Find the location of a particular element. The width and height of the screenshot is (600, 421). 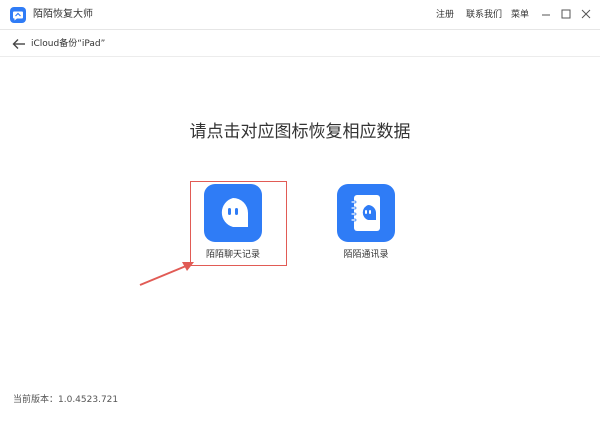

breadcrumb: iCloud备份“iPad” is located at coordinates (68, 44).